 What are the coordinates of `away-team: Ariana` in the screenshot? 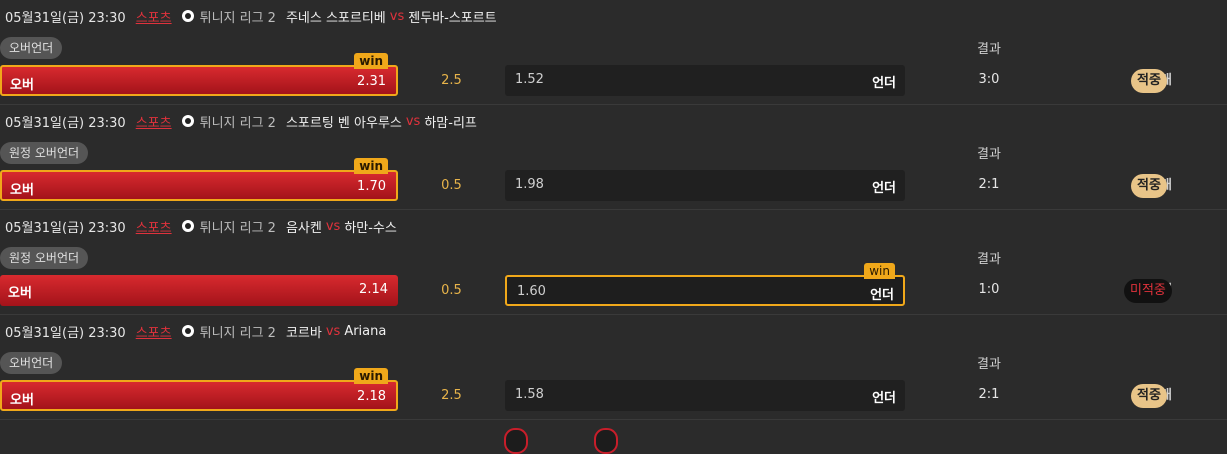 It's located at (365, 331).